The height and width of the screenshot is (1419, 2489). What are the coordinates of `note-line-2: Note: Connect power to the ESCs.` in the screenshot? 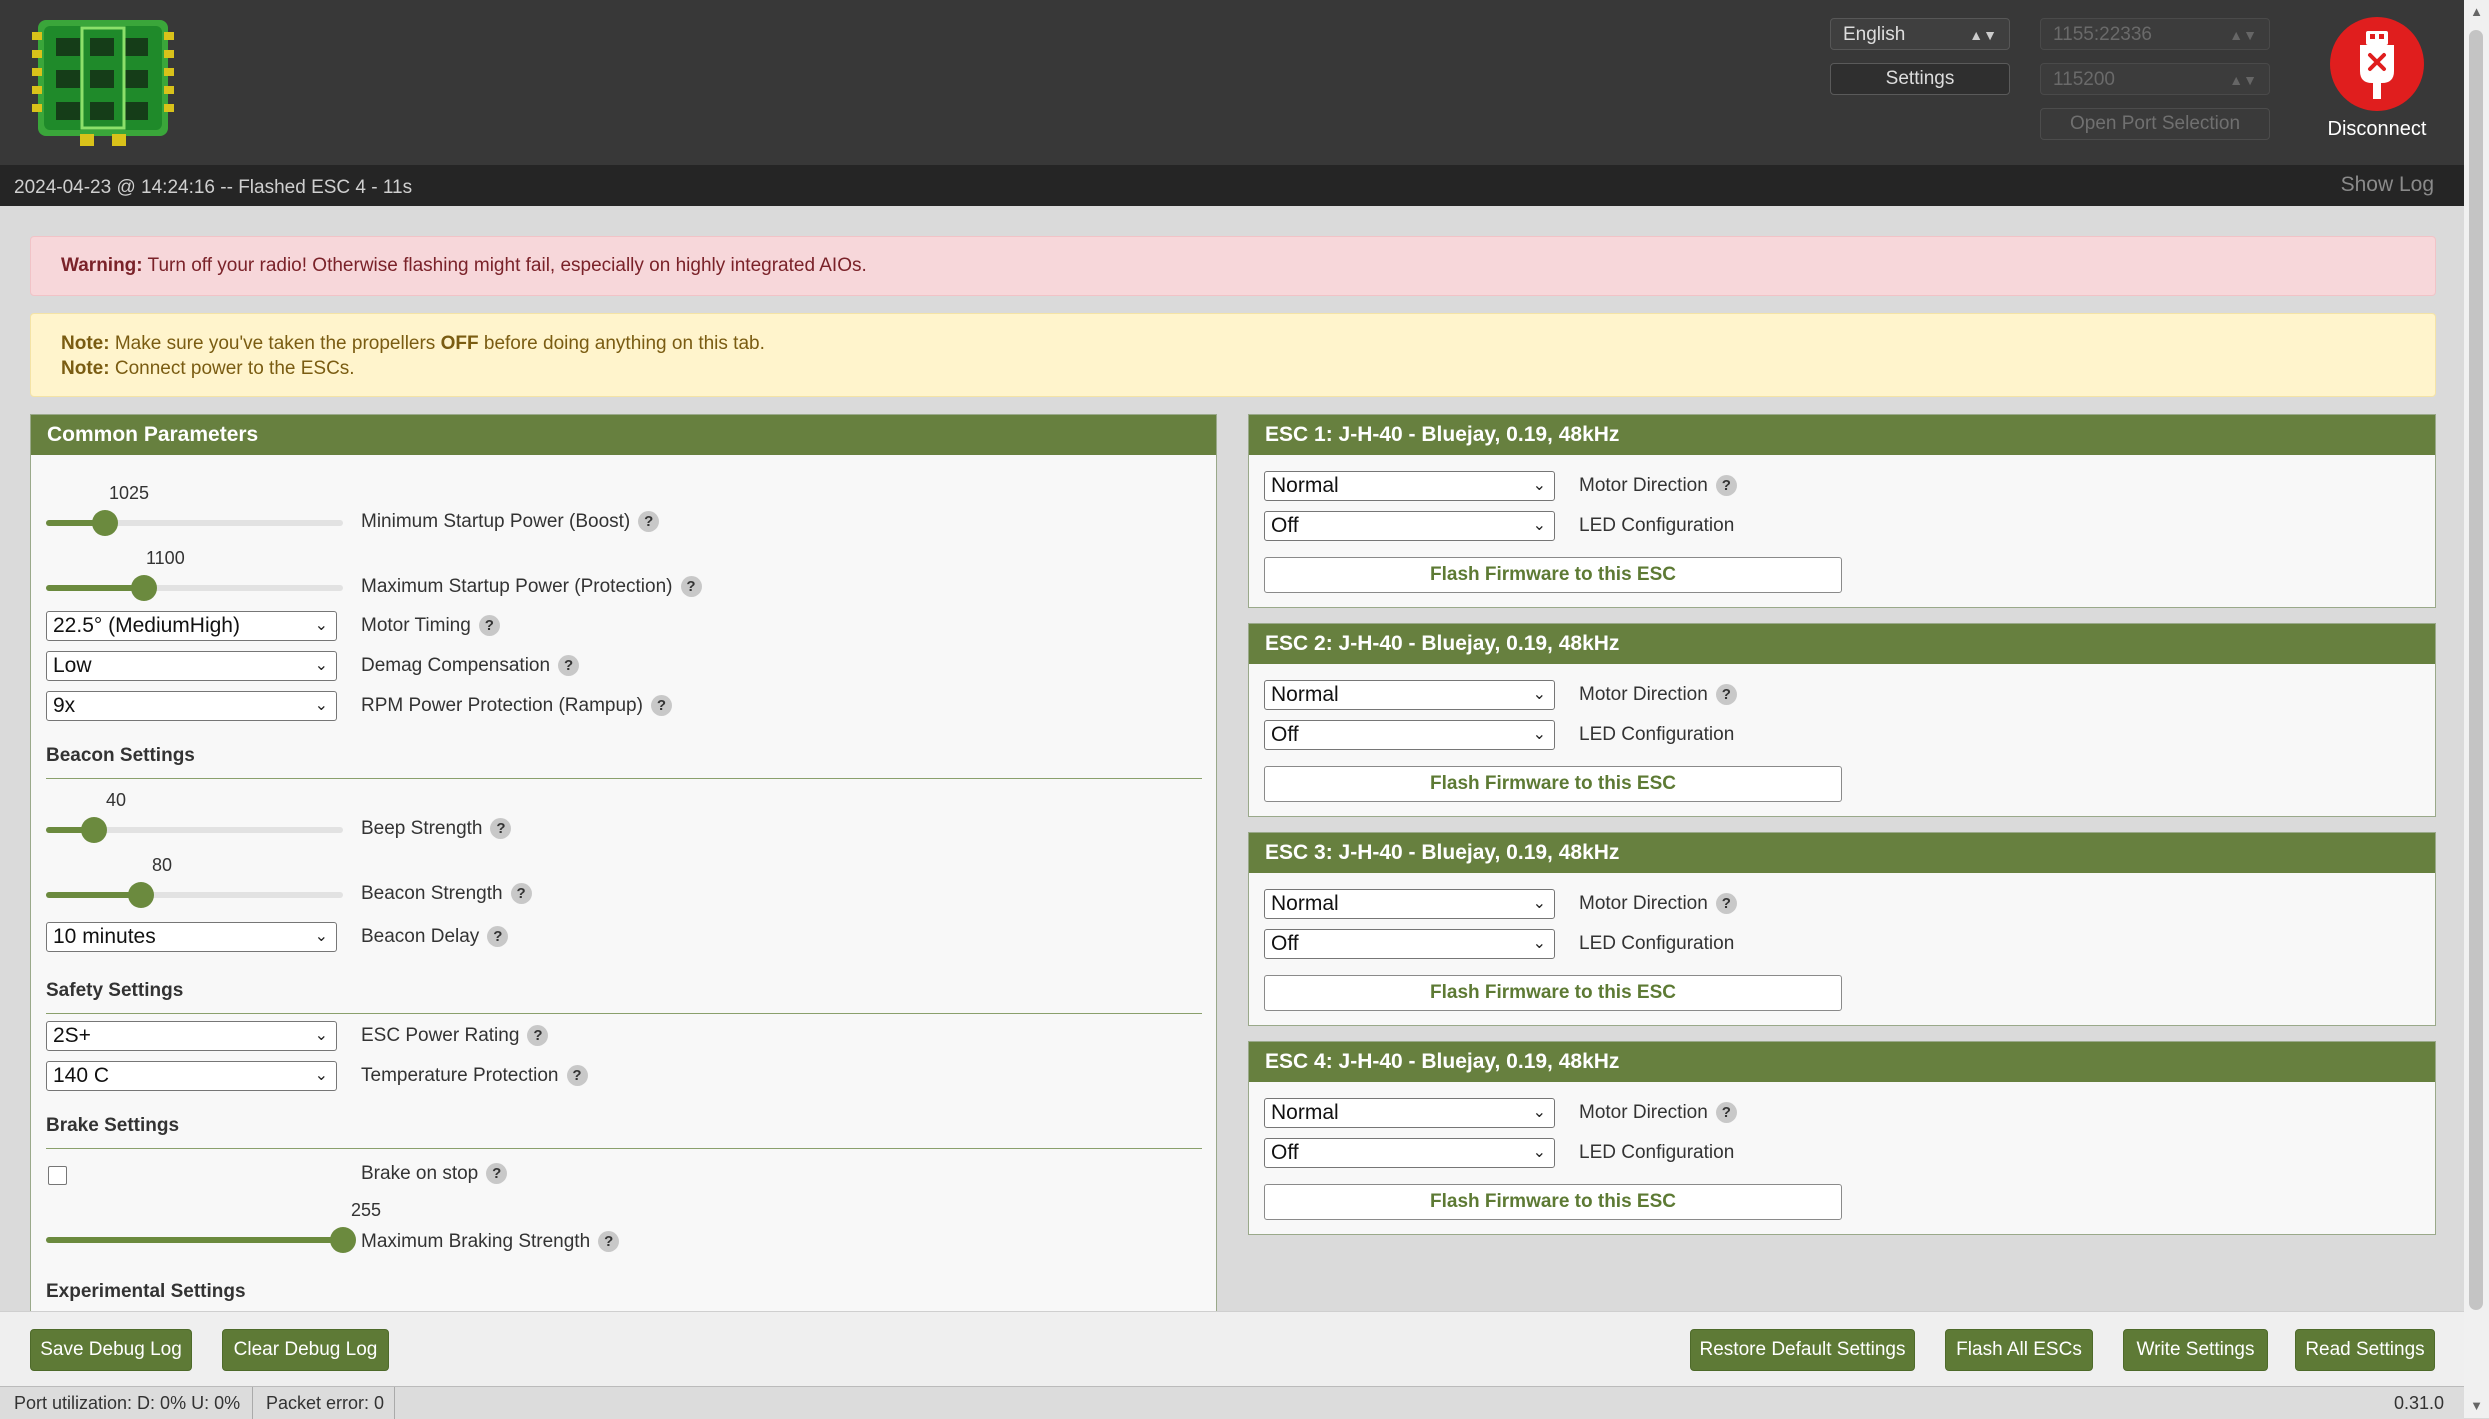 It's located at (1248, 368).